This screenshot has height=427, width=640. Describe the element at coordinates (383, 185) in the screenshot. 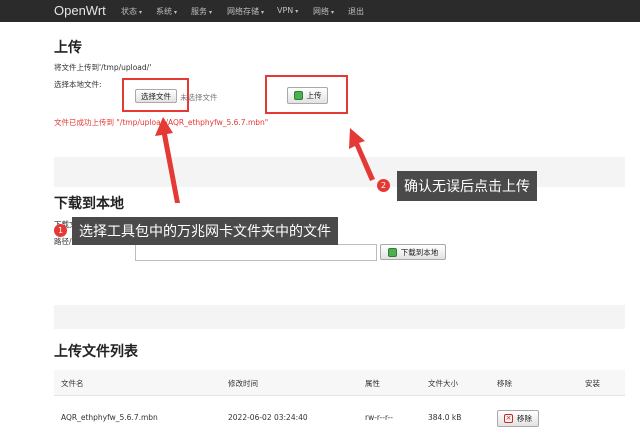

I see `callout-2-badge: 2` at that location.